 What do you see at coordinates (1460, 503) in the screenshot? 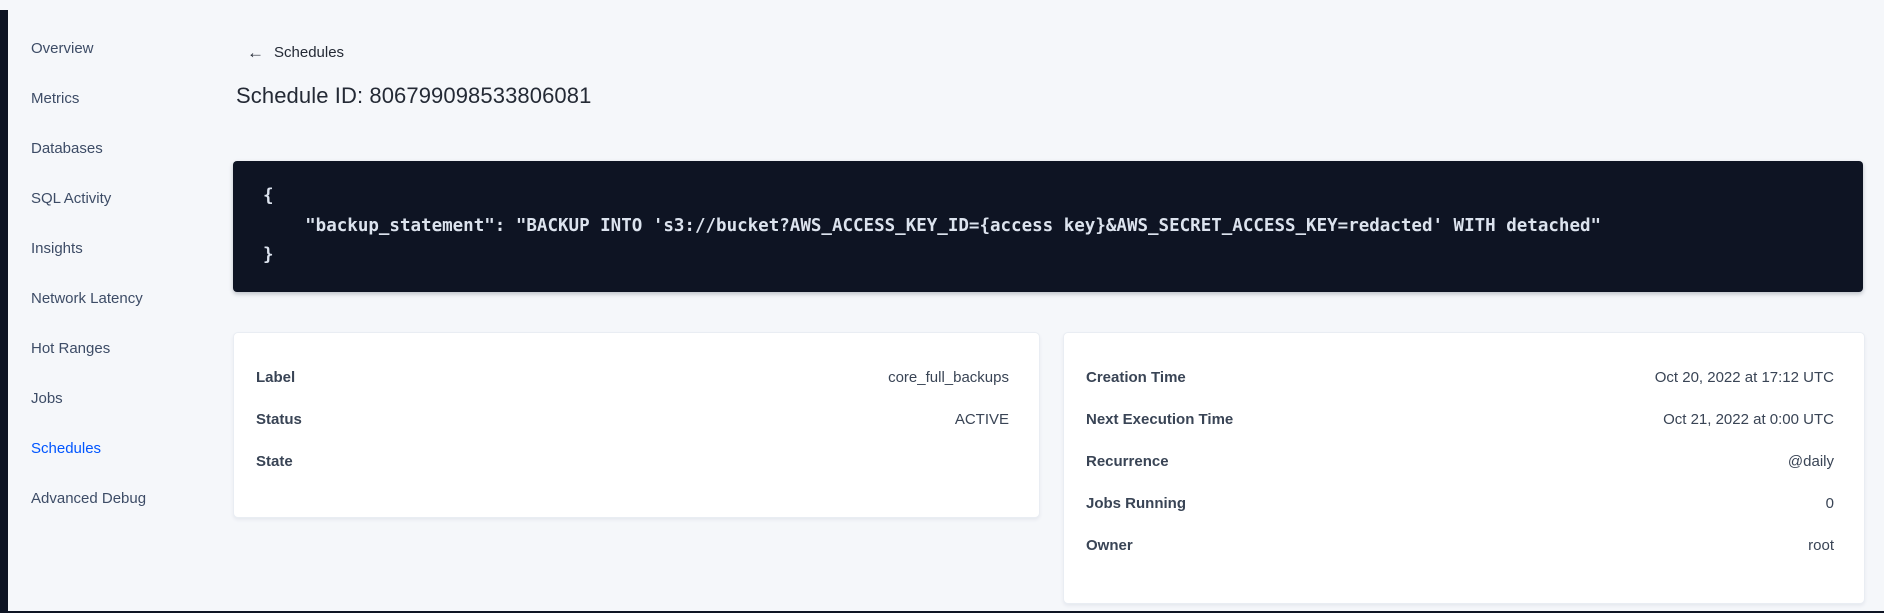
I see `detail-row-jobs-running: Jobs Running 0` at bounding box center [1460, 503].